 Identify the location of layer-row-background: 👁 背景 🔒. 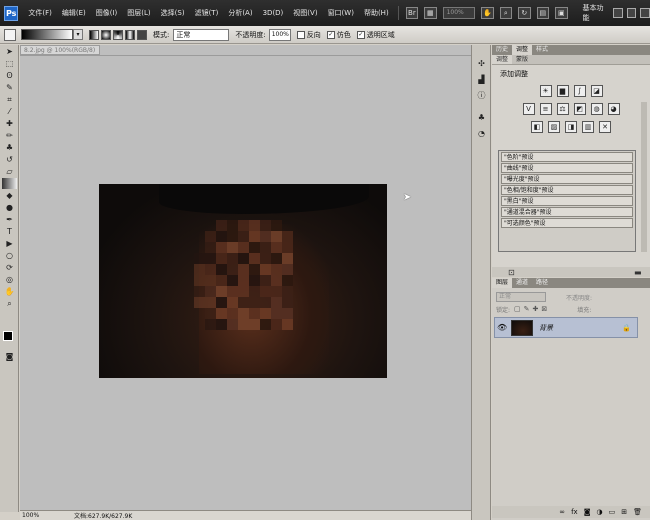
(566, 327).